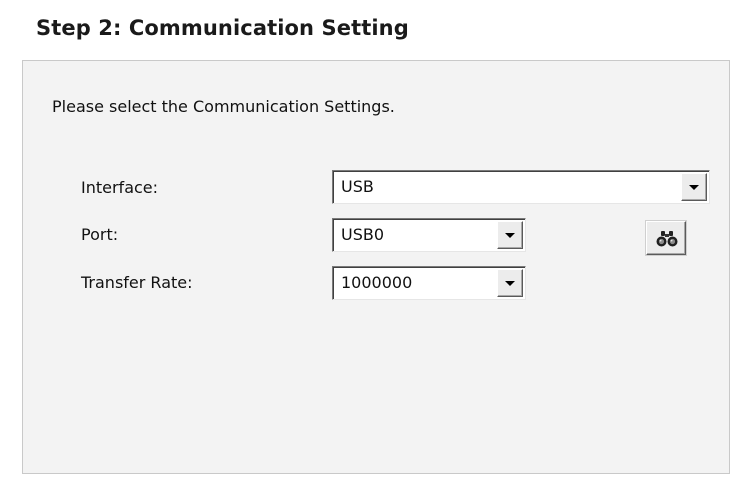 The height and width of the screenshot is (494, 746). What do you see at coordinates (100, 234) in the screenshot?
I see `port-label: Port:` at bounding box center [100, 234].